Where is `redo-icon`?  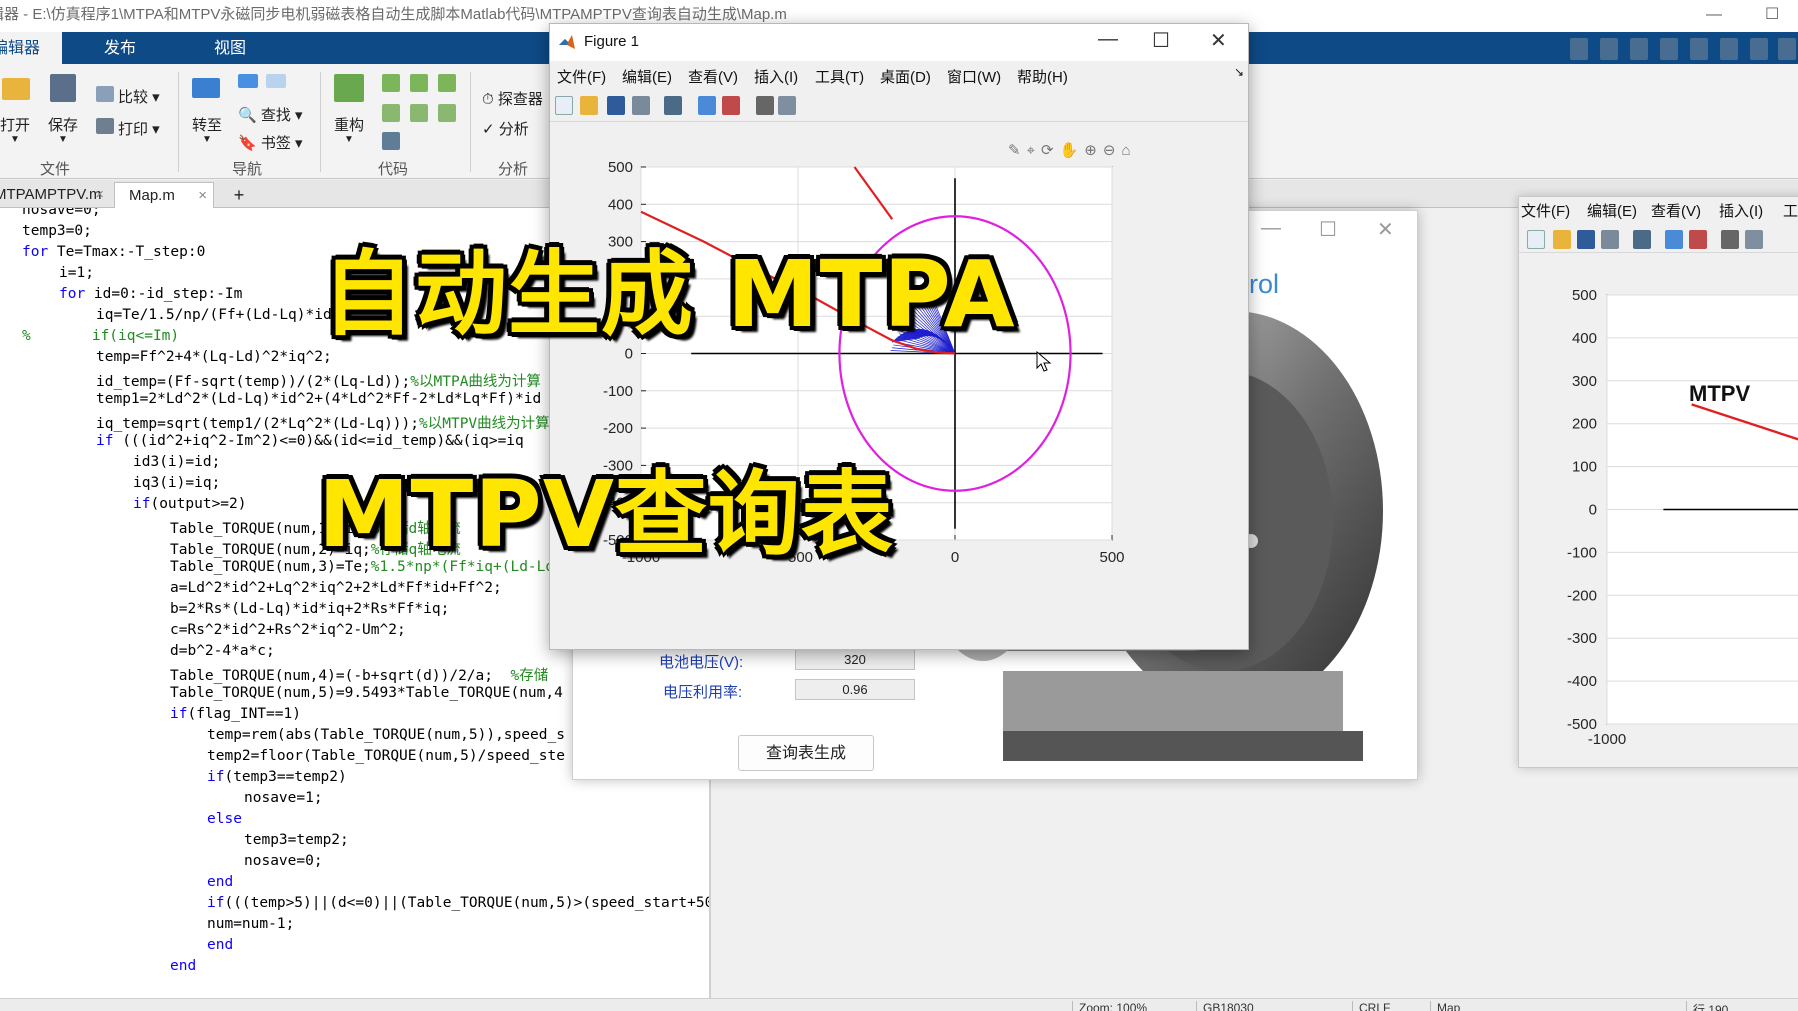 redo-icon is located at coordinates (1729, 49).